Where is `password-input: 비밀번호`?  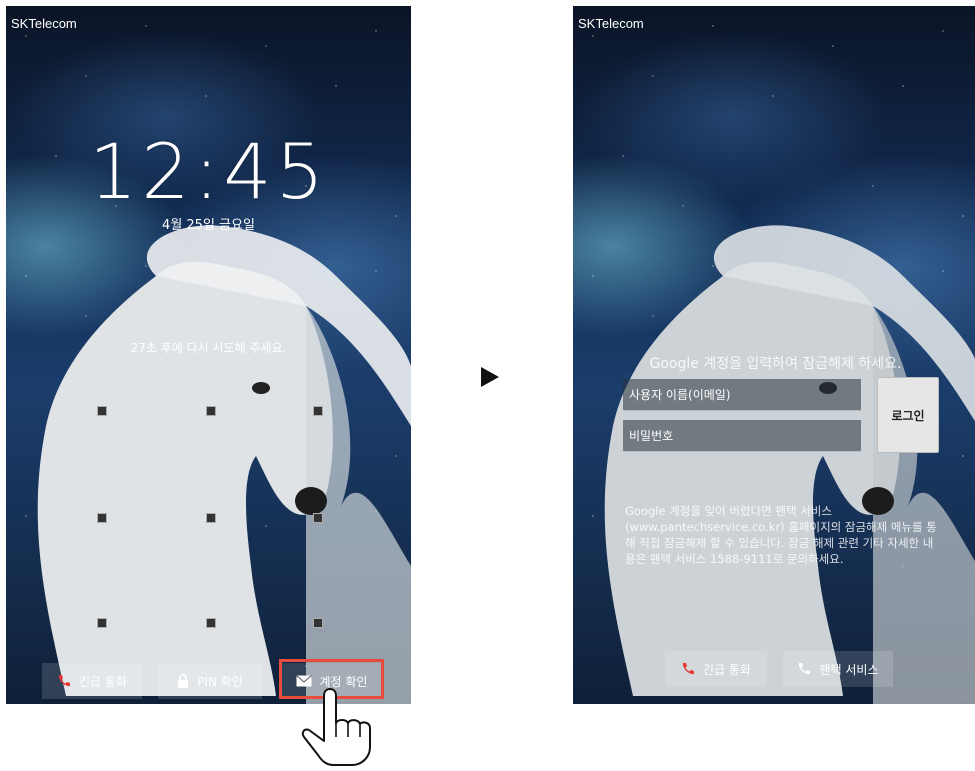
password-input: 비밀번호 is located at coordinates (742, 436).